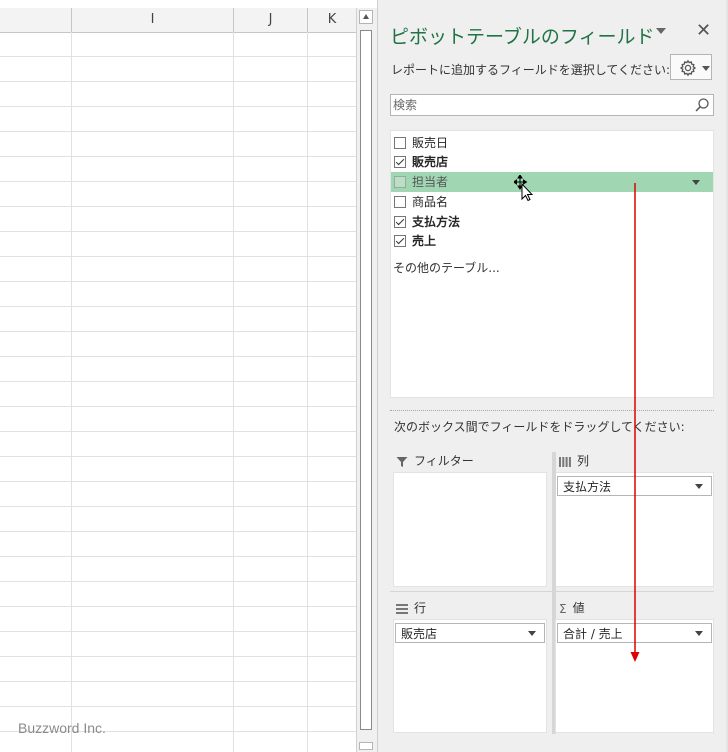 The height and width of the screenshot is (752, 728). Describe the element at coordinates (703, 30) in the screenshot. I see `close-icon: ✕` at that location.